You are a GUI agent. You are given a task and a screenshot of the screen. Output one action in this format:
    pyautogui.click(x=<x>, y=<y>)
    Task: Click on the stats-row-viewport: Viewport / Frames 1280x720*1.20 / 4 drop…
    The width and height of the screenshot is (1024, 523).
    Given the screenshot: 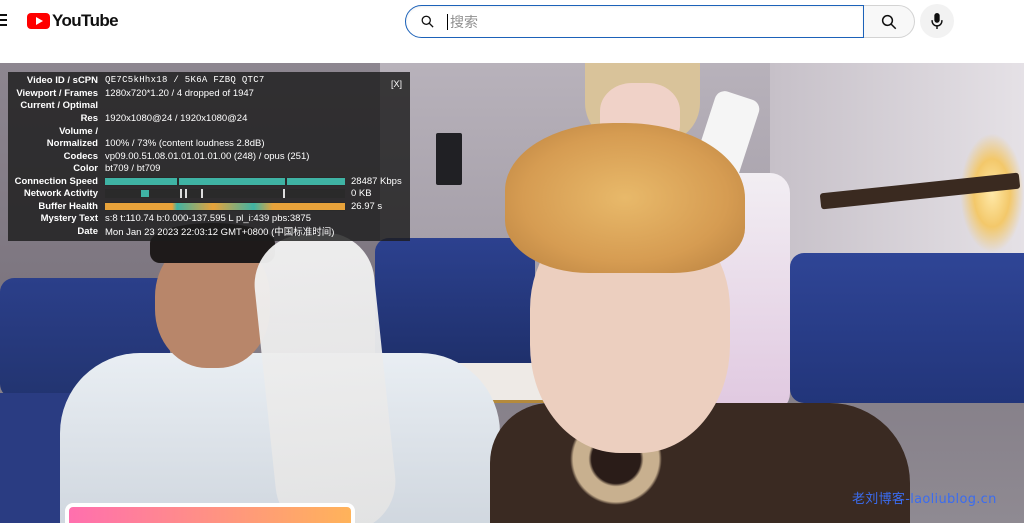 What is the action you would take?
    pyautogui.click(x=209, y=93)
    